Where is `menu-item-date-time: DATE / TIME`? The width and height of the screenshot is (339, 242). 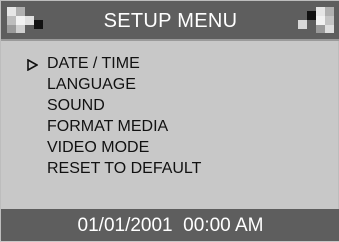
menu-item-date-time: DATE / TIME is located at coordinates (93, 64).